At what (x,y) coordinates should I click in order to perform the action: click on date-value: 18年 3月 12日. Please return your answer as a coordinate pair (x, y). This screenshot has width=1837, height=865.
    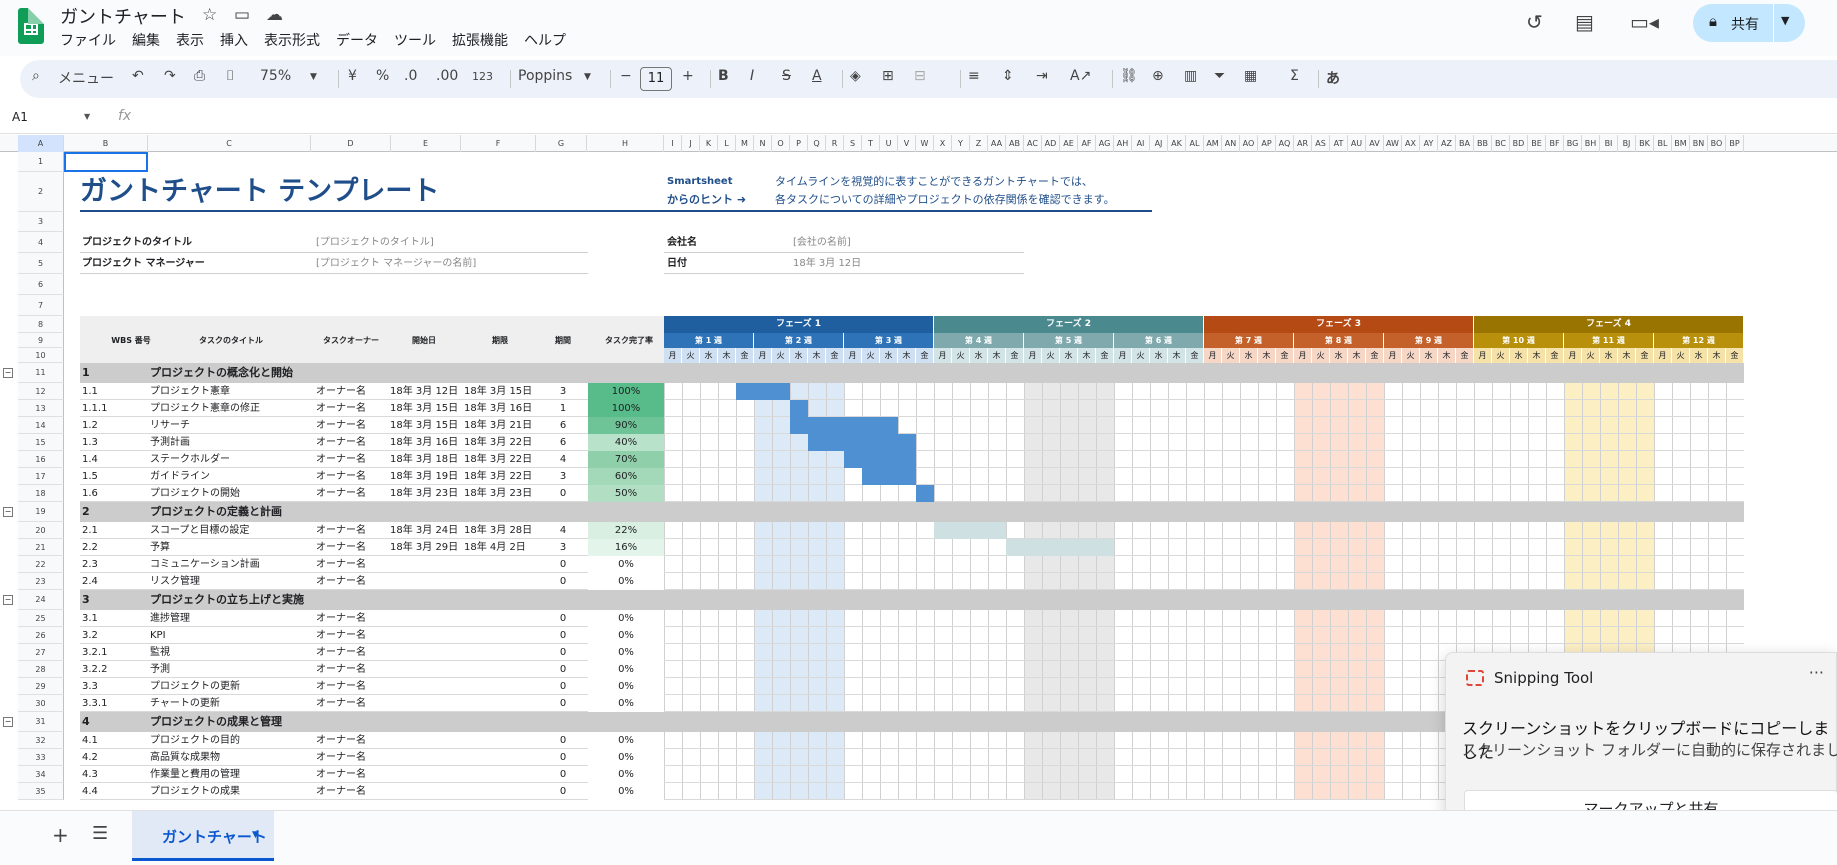
    Looking at the image, I should click on (893, 263).